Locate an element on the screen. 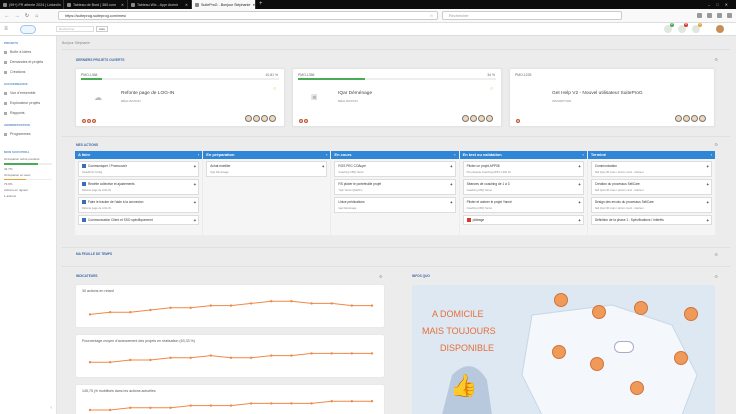 This screenshot has width=736, height=414. alert-icon: 8 is located at coordinates (683, 28).